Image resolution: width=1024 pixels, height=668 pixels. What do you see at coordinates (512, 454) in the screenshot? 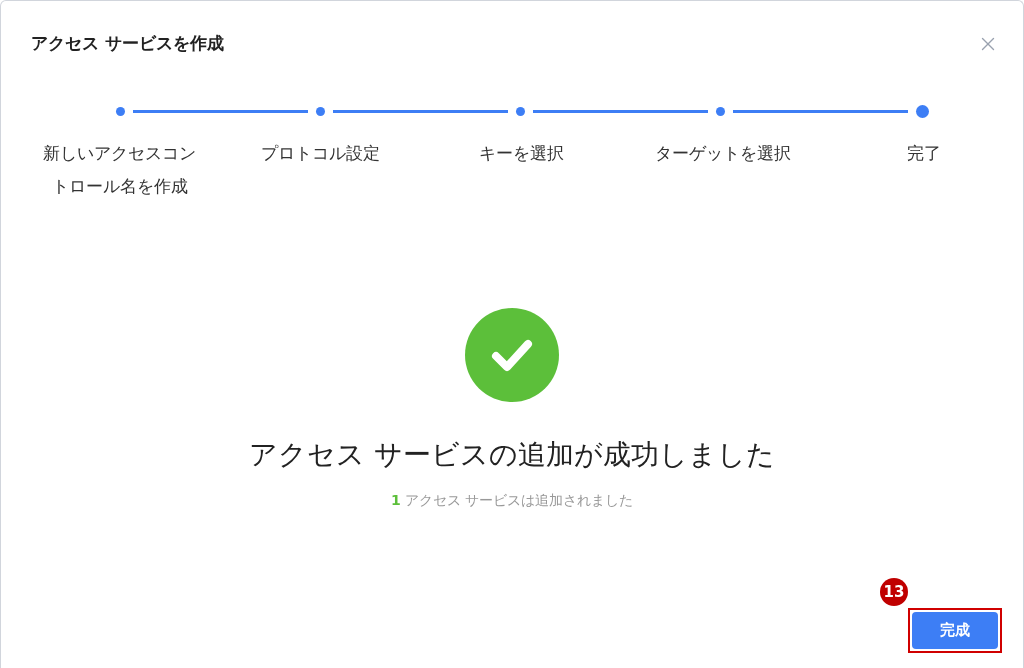
I see `success-heading: アクセス サービスの追加が成功しました` at bounding box center [512, 454].